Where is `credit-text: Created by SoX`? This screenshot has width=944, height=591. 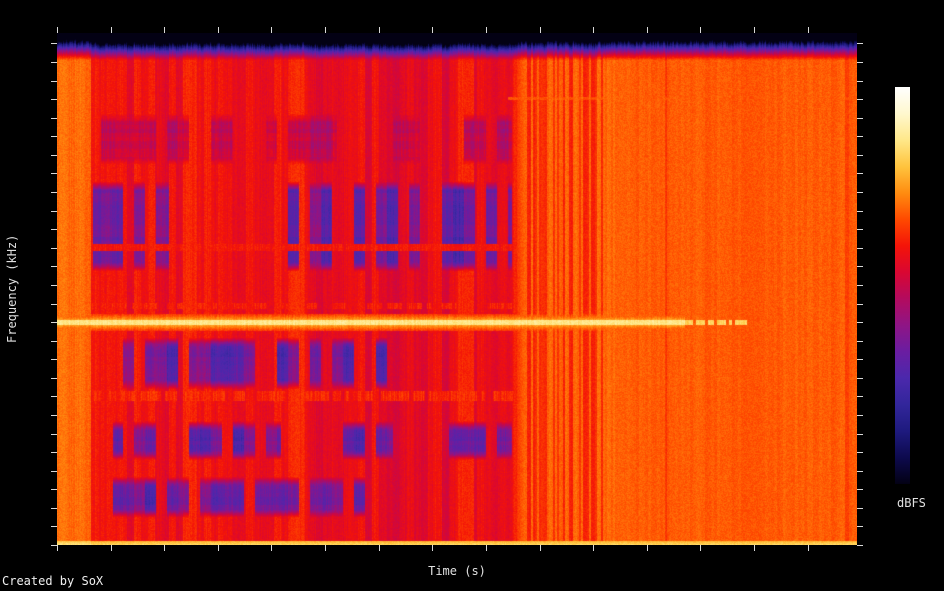 credit-text: Created by SoX is located at coordinates (53, 581).